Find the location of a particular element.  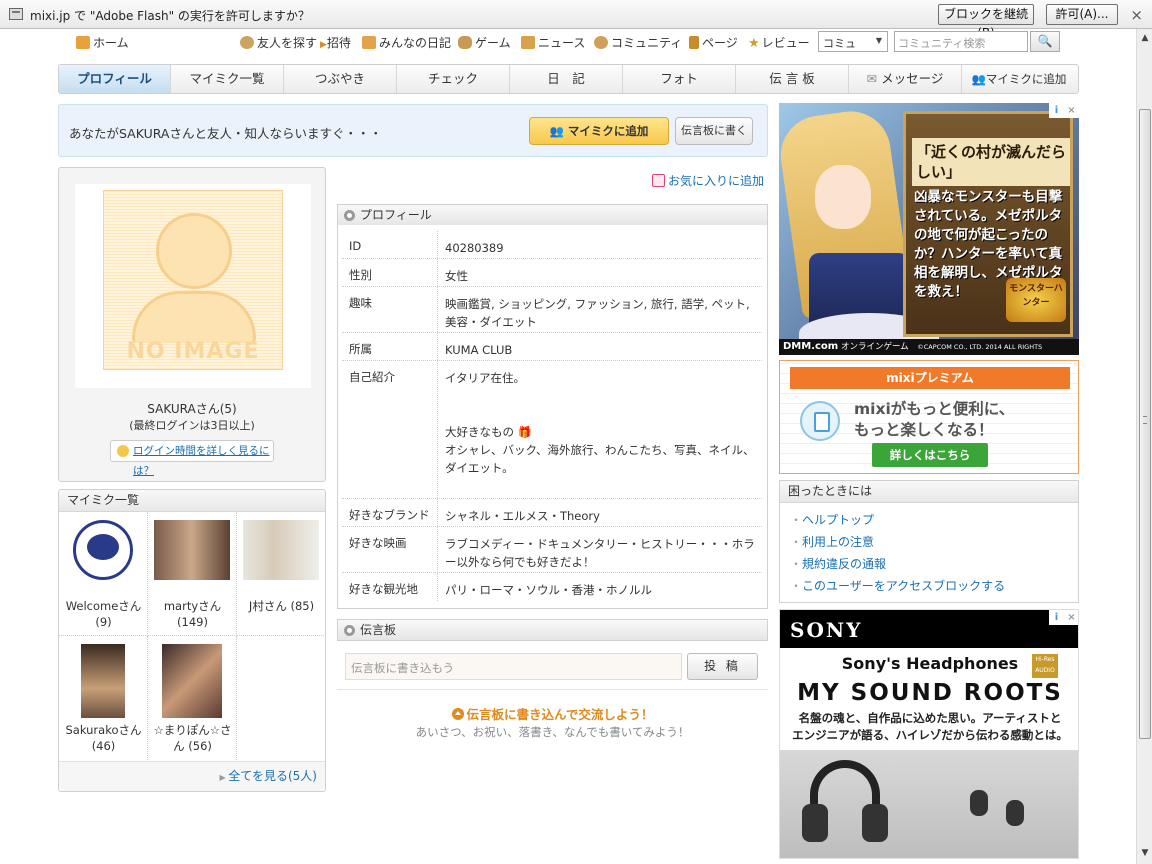

profile-row-sightseeing: 好きな観光地 パリ・ローマ・ソウル・香港・ホノルル is located at coordinates (552, 587).